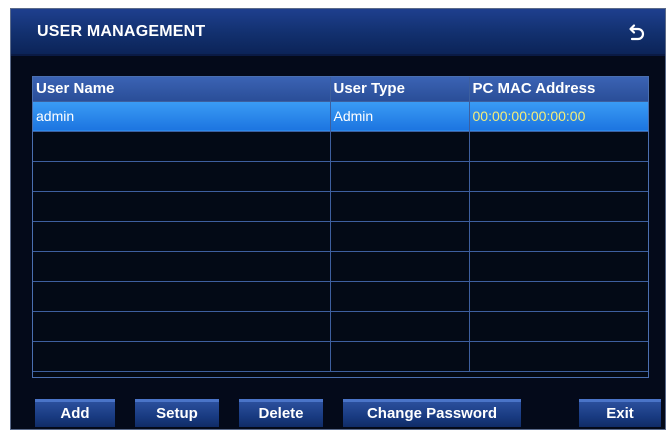 This screenshot has height=432, width=672. I want to click on add-button: Add, so click(75, 413).